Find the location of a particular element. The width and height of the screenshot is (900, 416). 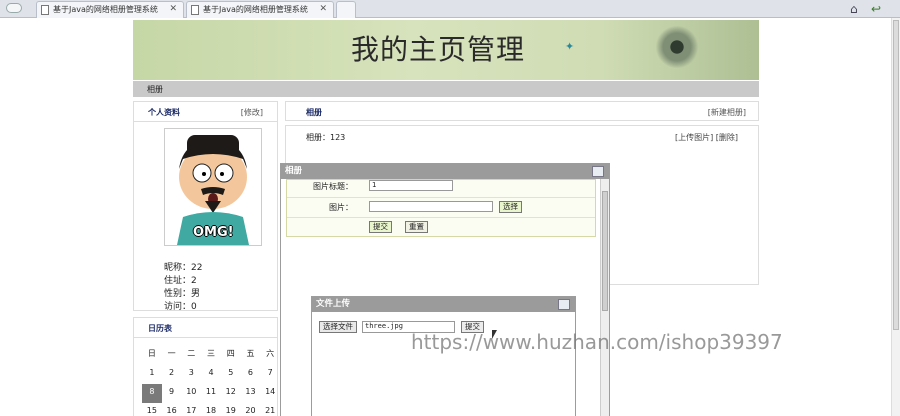

calendar-day: 18 is located at coordinates (211, 409).